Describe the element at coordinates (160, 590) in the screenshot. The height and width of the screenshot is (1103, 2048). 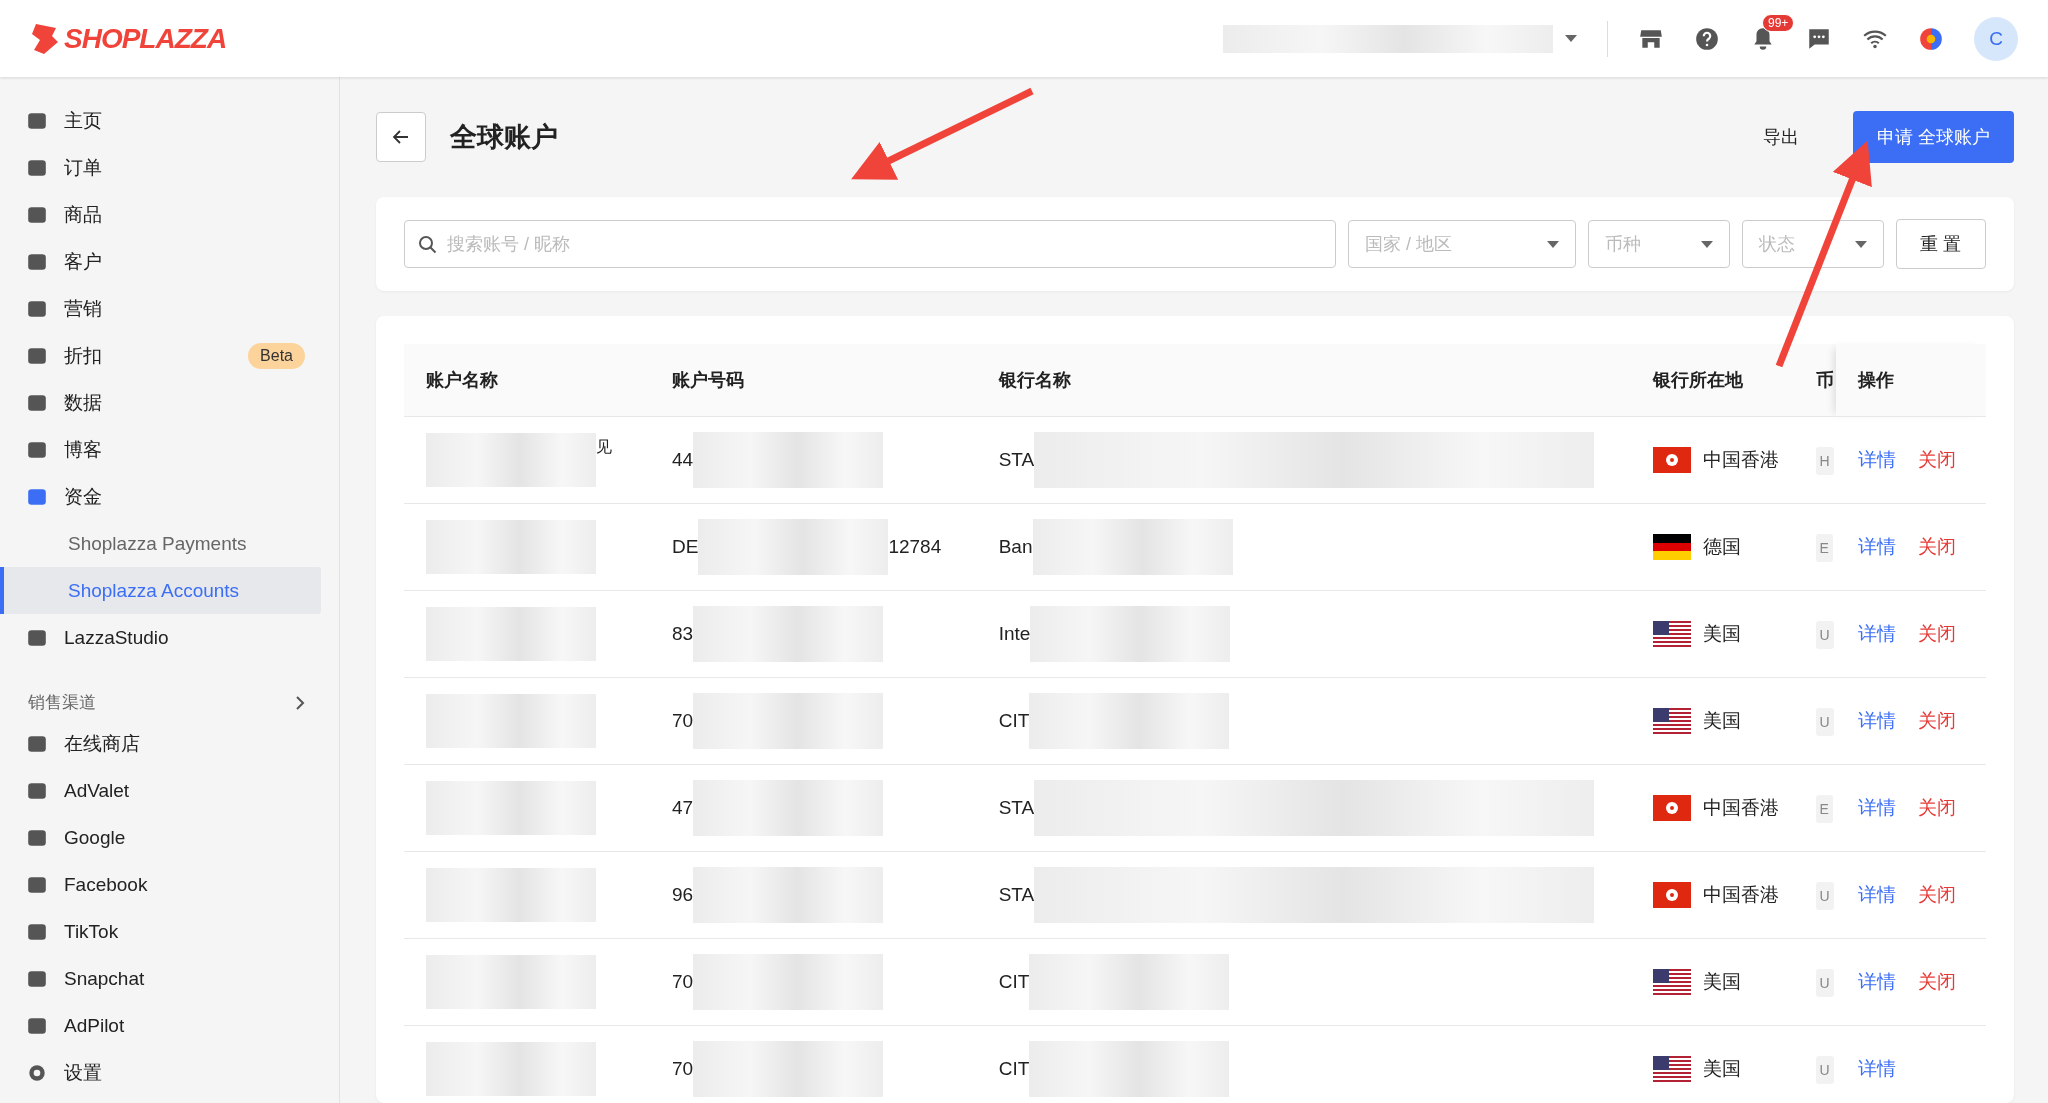
I see `sidebar-subitem: Shoplazza Accounts` at that location.